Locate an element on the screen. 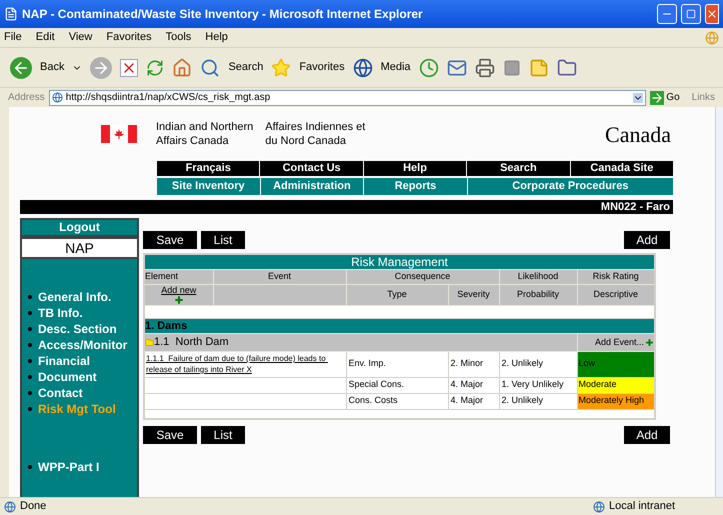 The height and width of the screenshot is (515, 723). address-field: http://shqsdiintra1/nap/xCWS/cs_risk_mgt.asp is located at coordinates (347, 98).